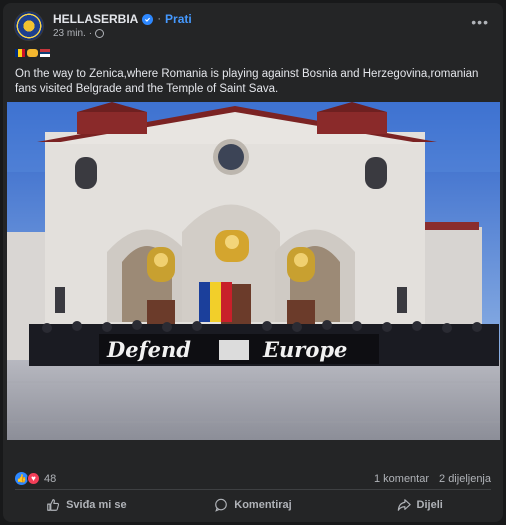  Describe the element at coordinates (45, 53) in the screenshot. I see `serbia-flag-emoji` at that location.